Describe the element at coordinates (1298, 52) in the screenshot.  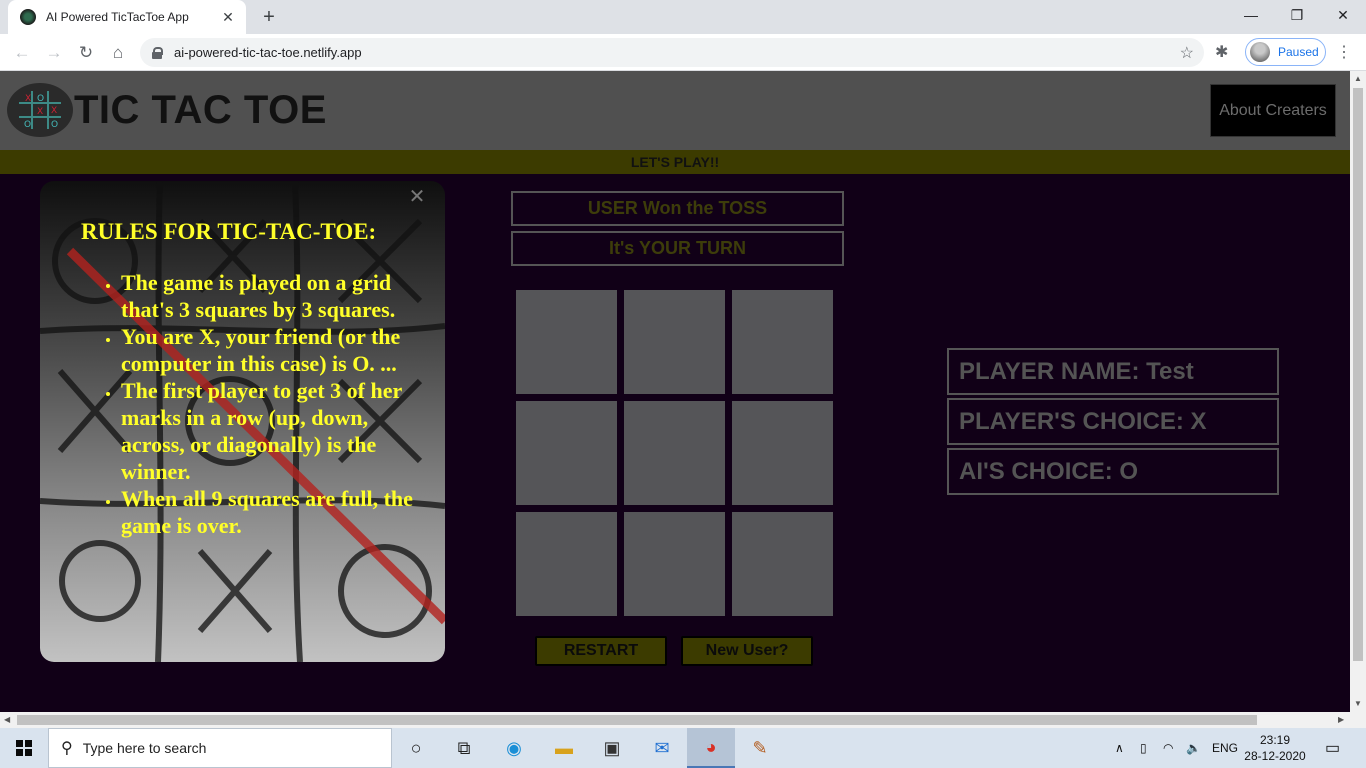
I see `profile-status: Paused` at that location.